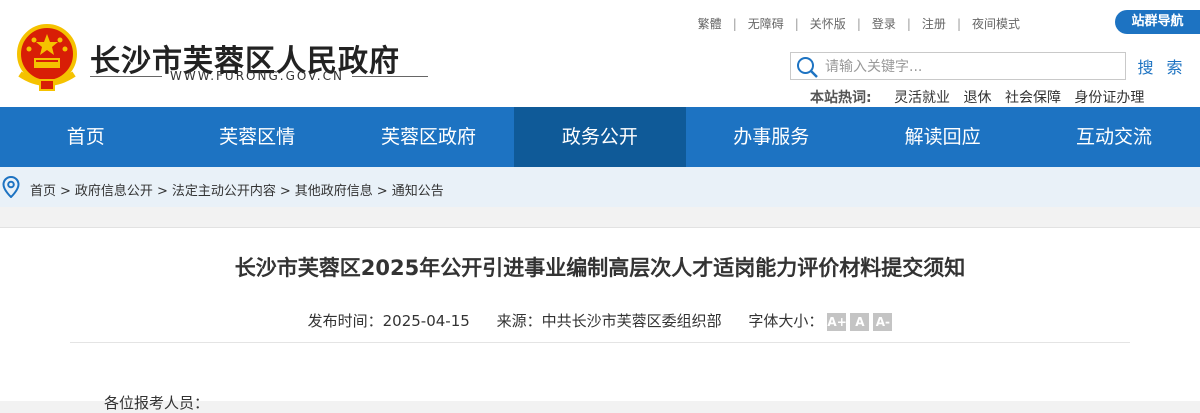  What do you see at coordinates (771, 137) in the screenshot?
I see `nav-item-services: 办事服务` at bounding box center [771, 137].